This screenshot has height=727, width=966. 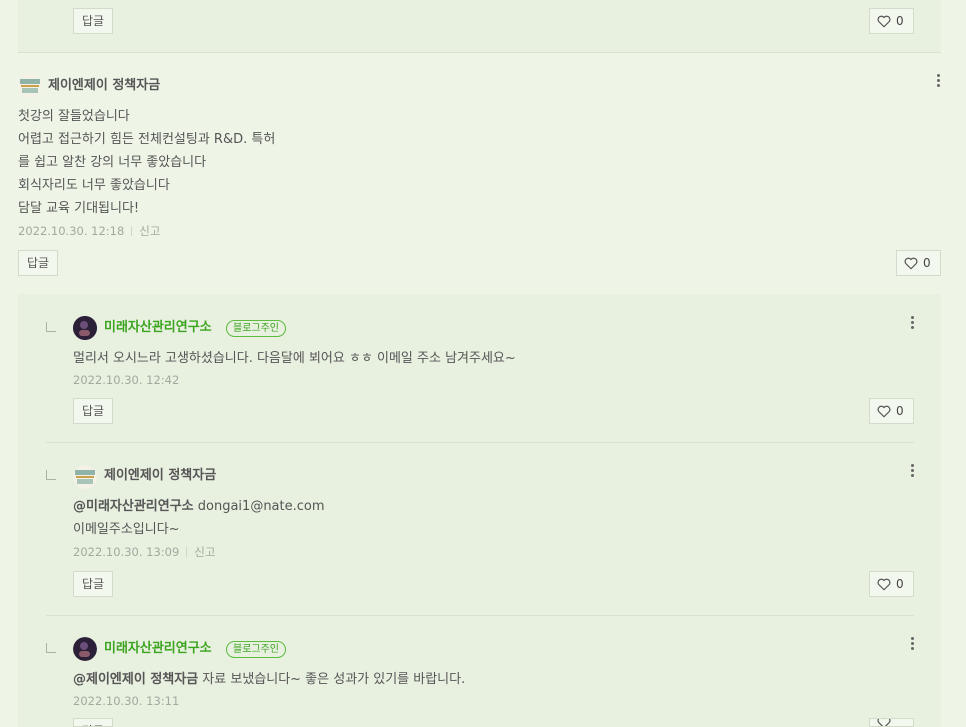 What do you see at coordinates (126, 380) in the screenshot?
I see `reply-date: 2022.10.30. 12:42` at bounding box center [126, 380].